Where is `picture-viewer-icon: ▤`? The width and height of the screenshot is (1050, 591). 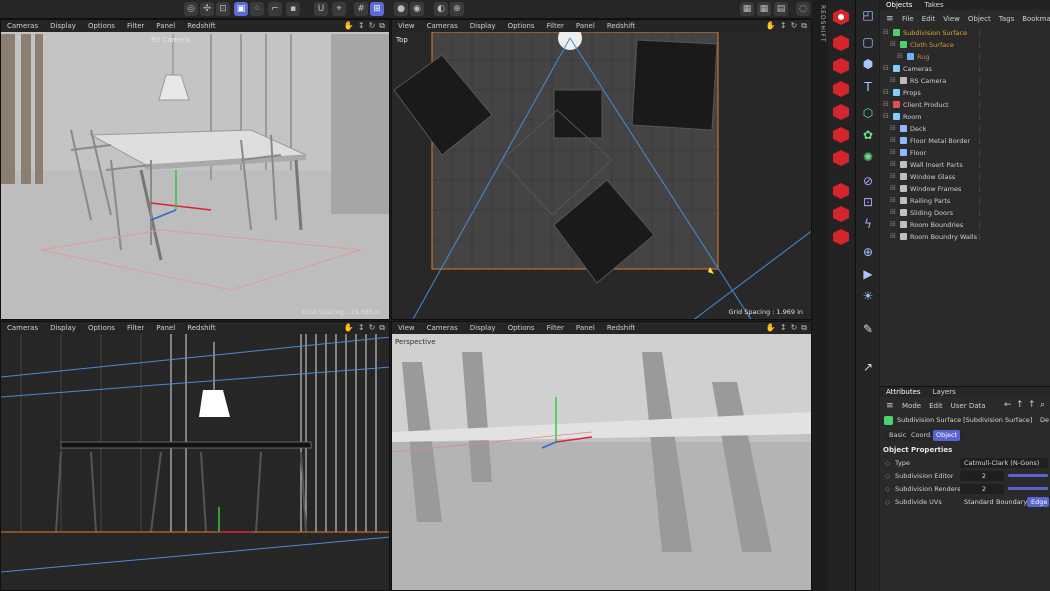 picture-viewer-icon: ▤ is located at coordinates (781, 9).